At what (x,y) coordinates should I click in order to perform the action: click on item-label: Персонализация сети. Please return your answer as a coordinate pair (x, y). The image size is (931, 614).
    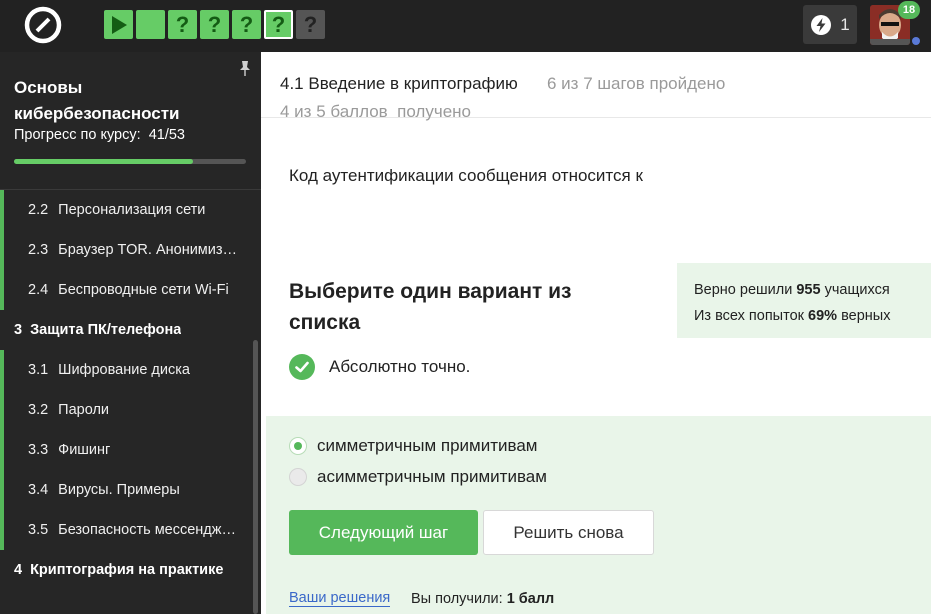
    Looking at the image, I should click on (132, 210).